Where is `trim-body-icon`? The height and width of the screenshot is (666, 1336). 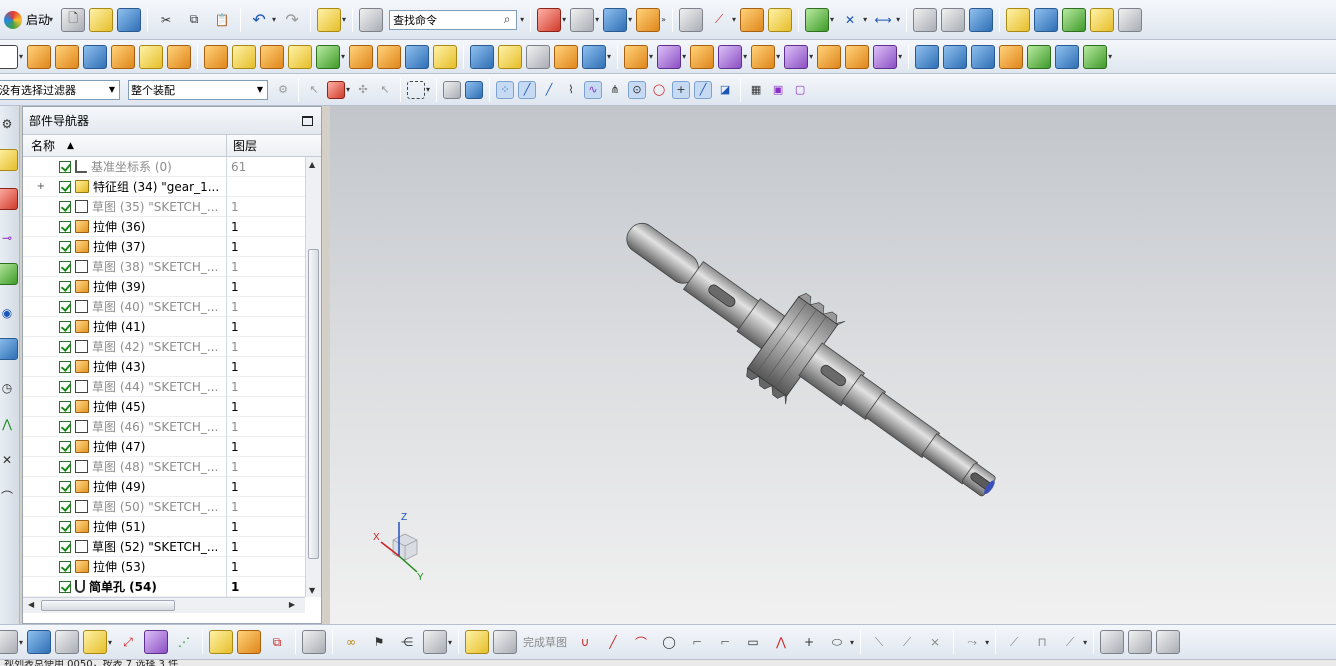
trim-body-icon is located at coordinates (510, 56).